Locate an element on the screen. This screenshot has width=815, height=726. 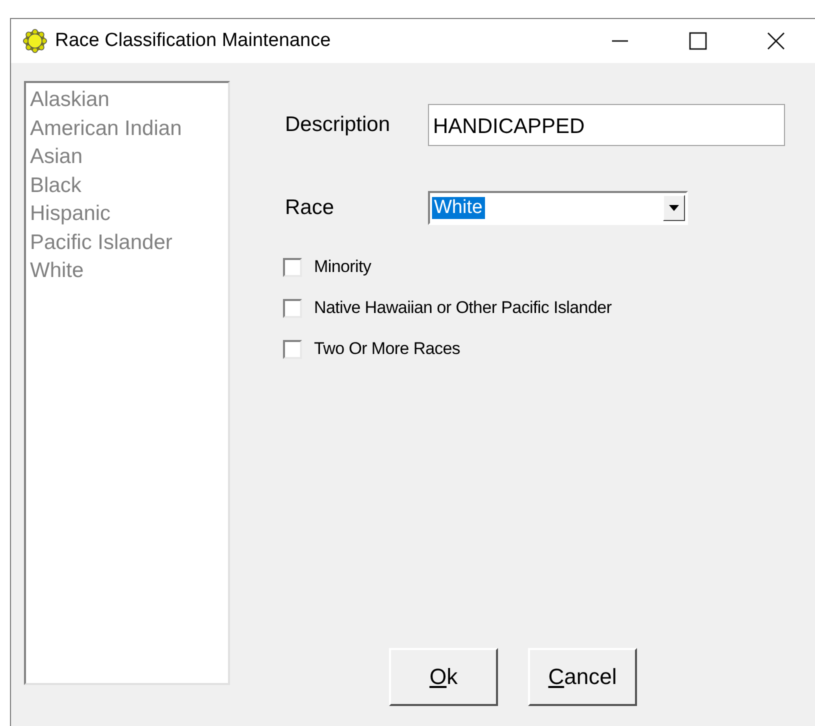
field-label: Description is located at coordinates (338, 125).